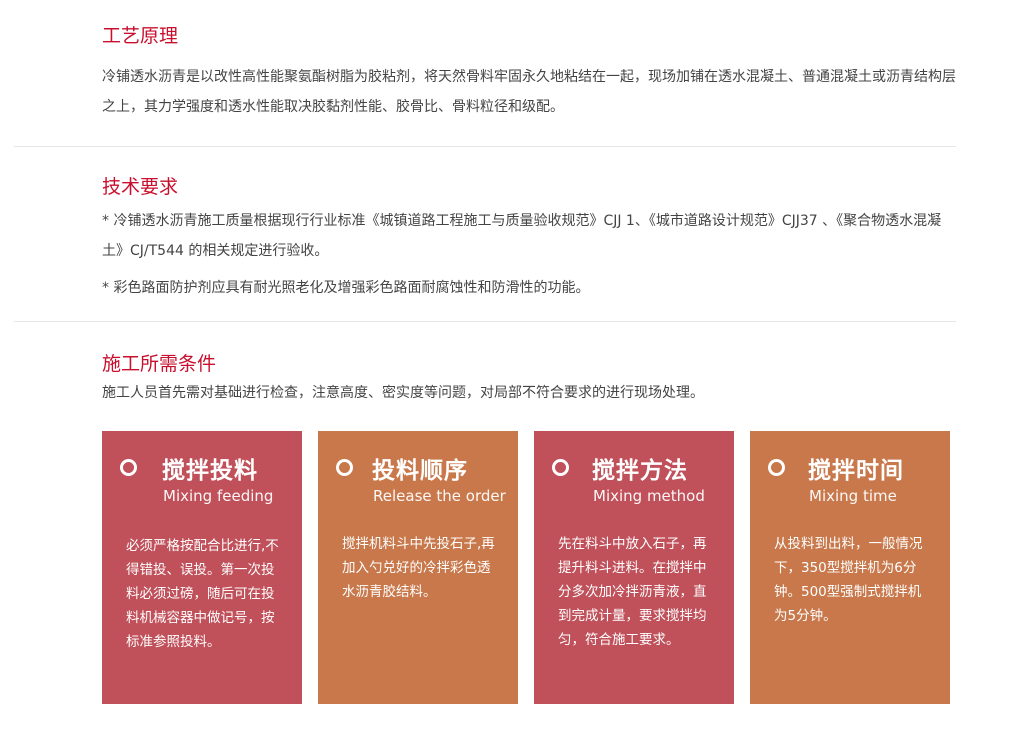 Image resolution: width=1024 pixels, height=731 pixels. I want to click on section-title-principle: 工艺原理, so click(140, 36).